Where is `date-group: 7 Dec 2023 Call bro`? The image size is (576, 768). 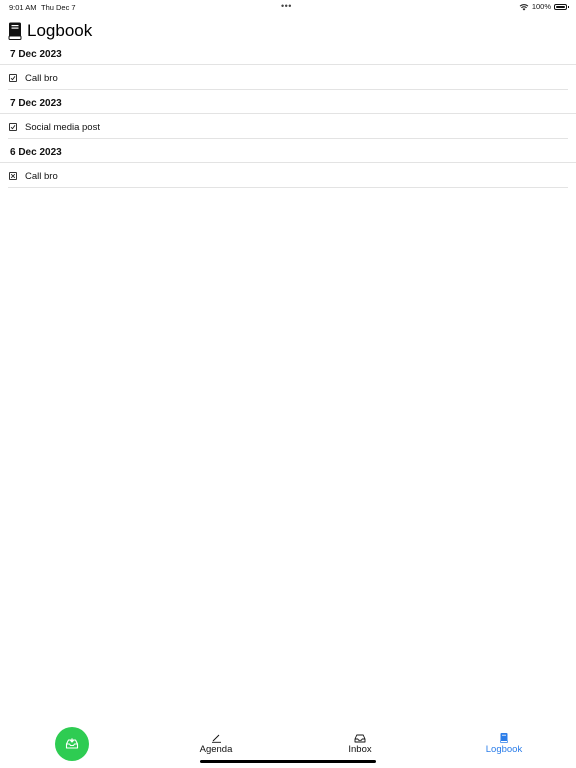
date-group: 7 Dec 2023 Call bro is located at coordinates (288, 67).